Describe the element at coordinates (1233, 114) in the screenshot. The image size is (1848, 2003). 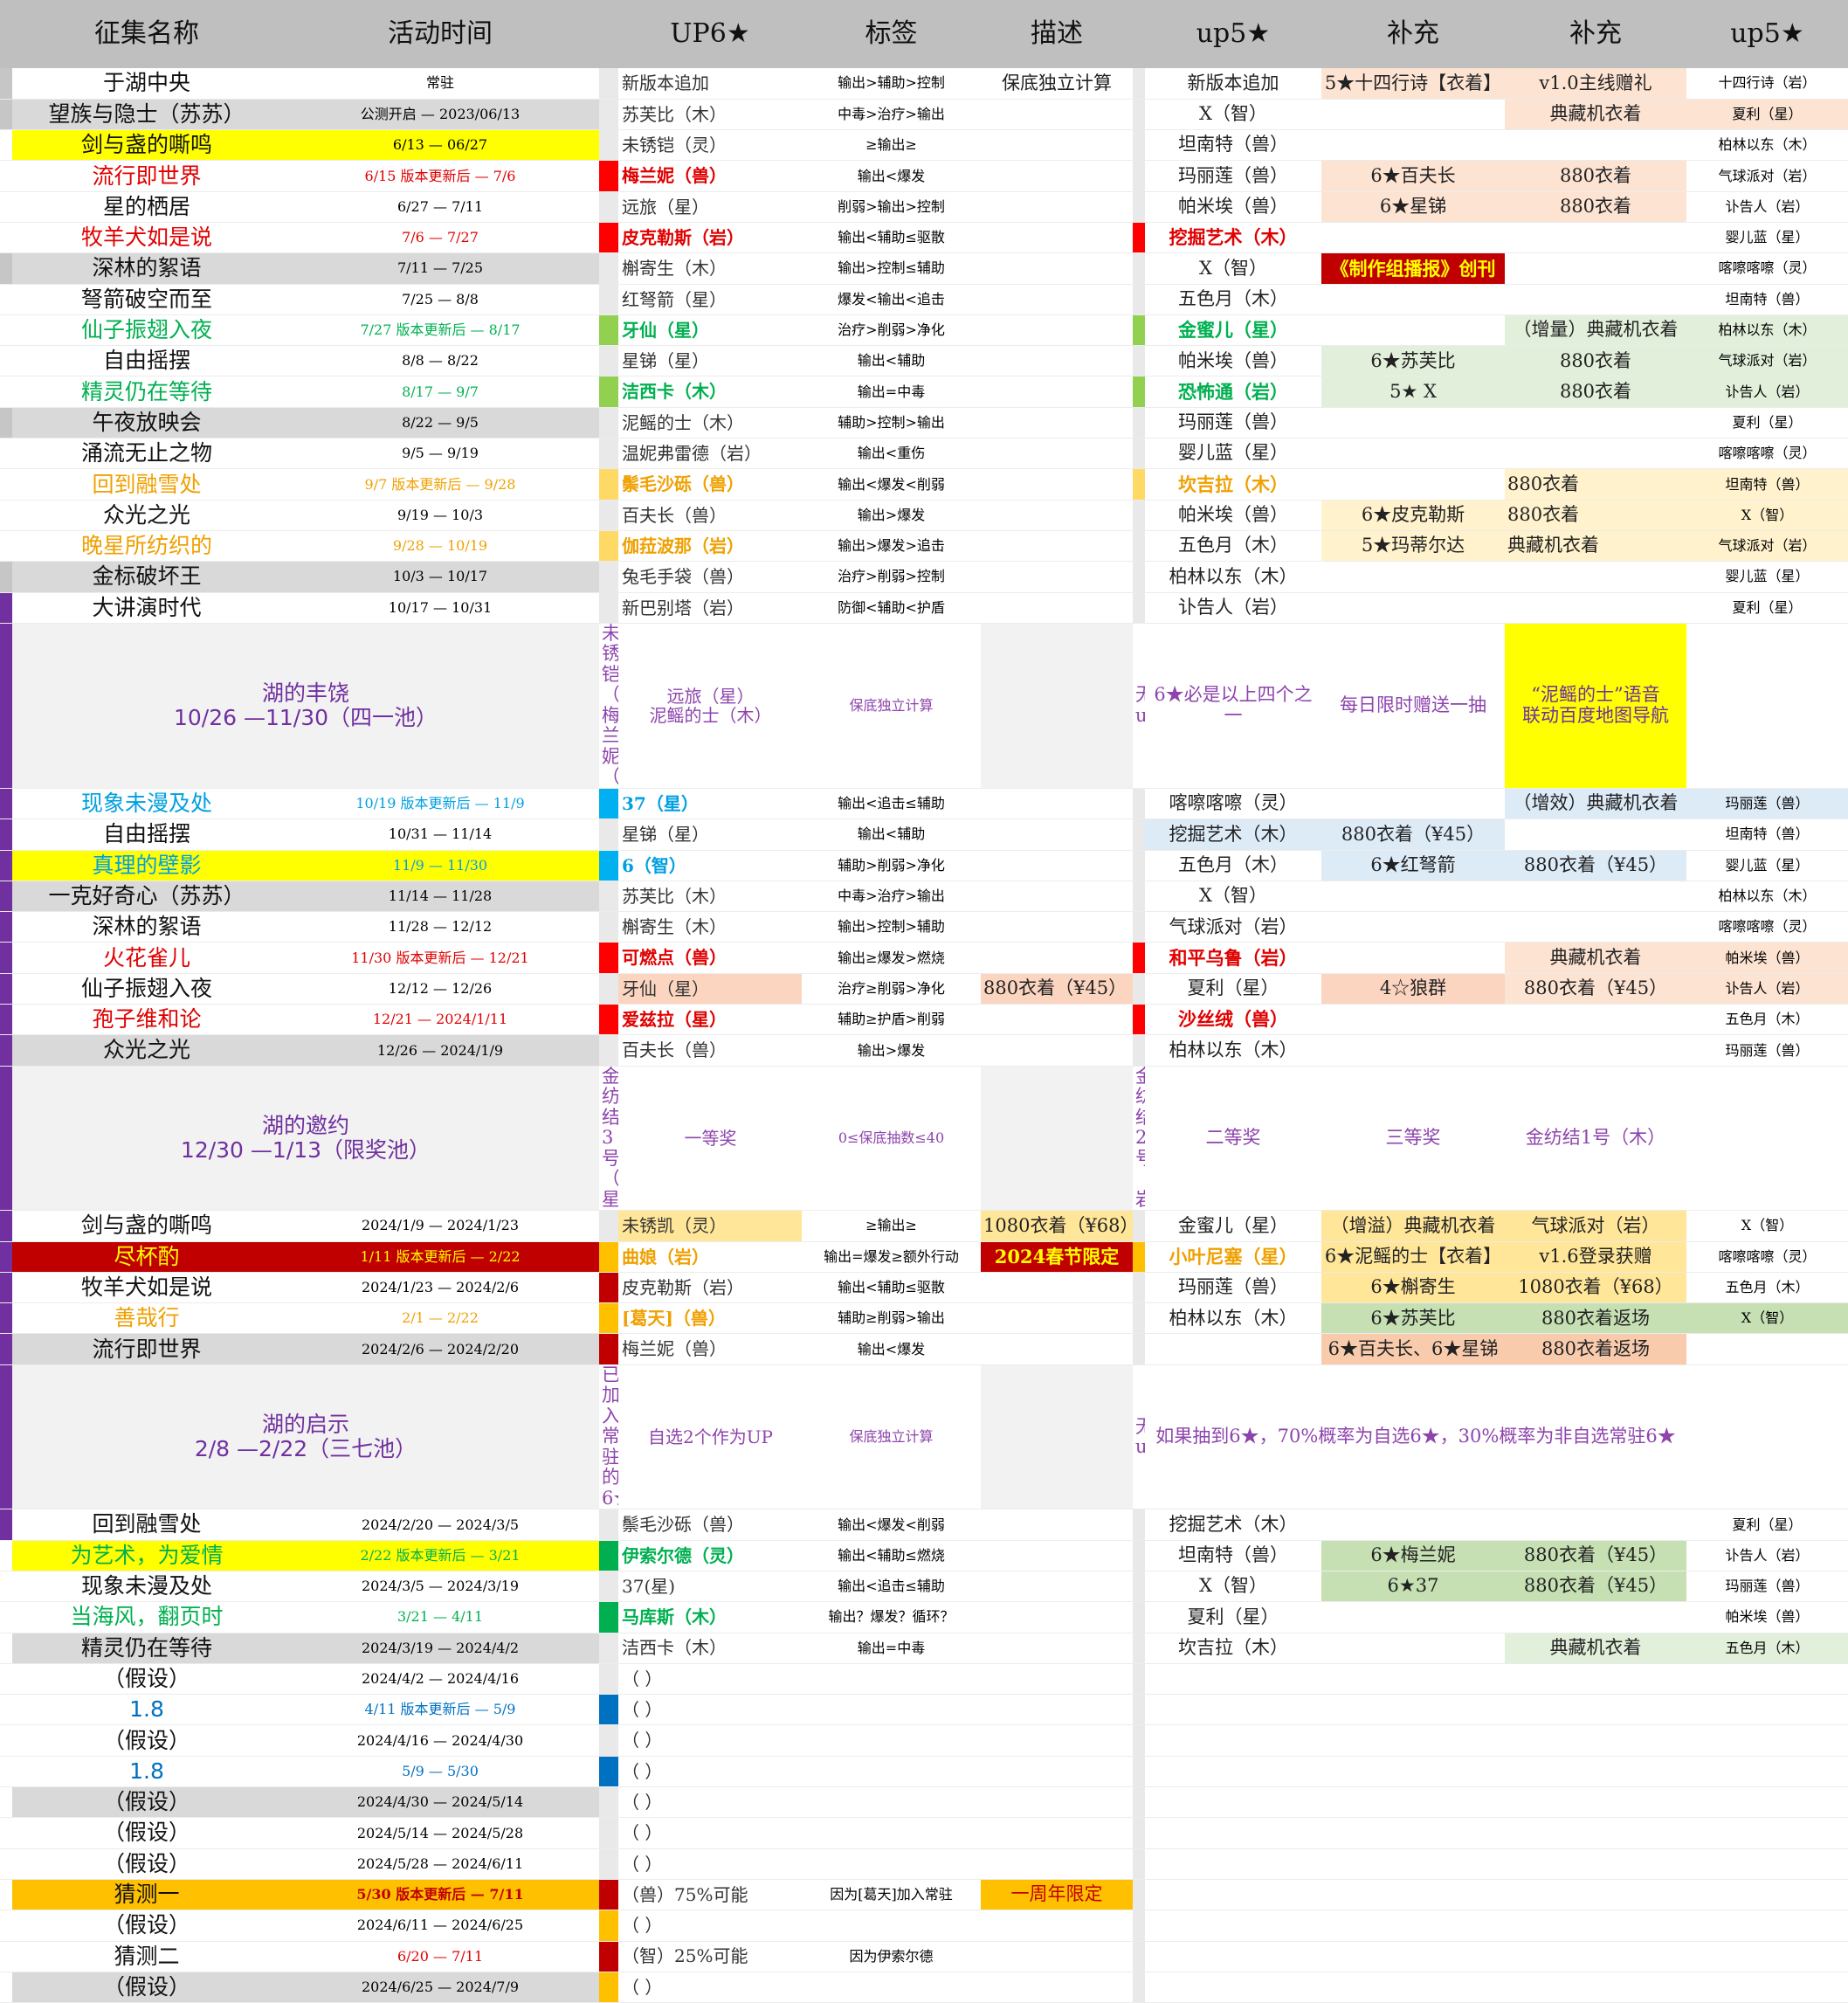
I see `cell-up5-unit: X（智）` at that location.